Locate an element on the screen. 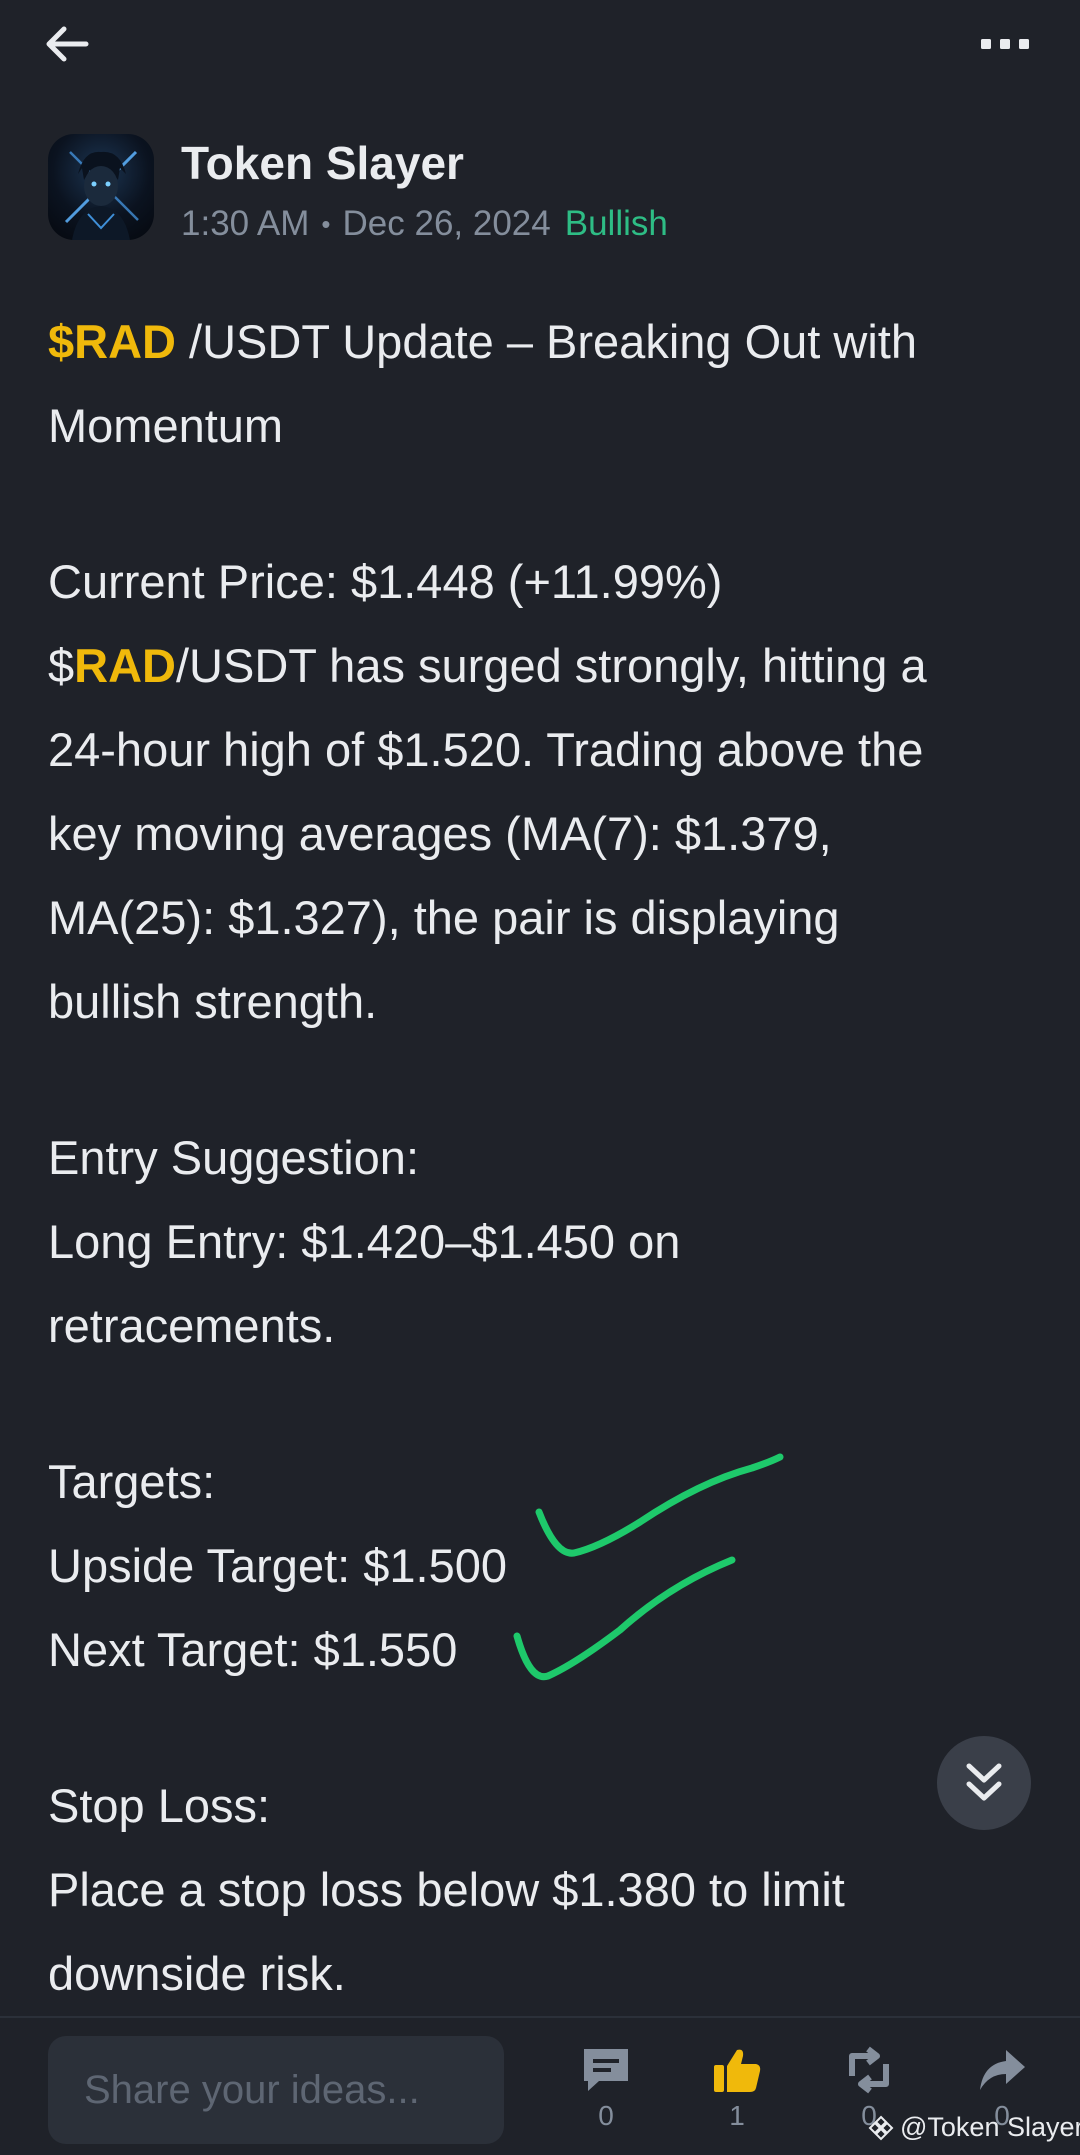 The image size is (1080, 2155). repost-icon is located at coordinates (869, 2070).